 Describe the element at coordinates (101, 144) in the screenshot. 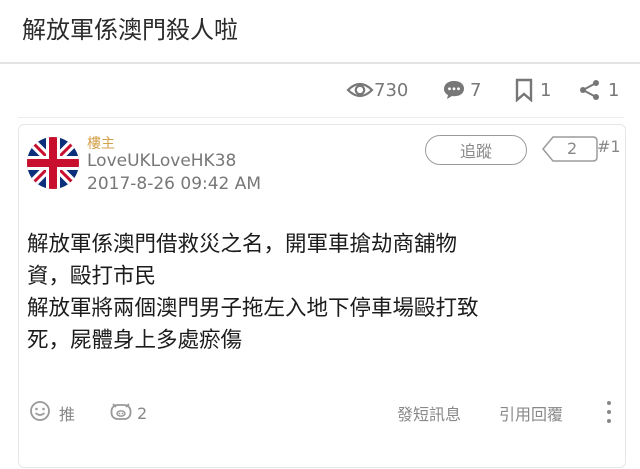

I see `author-role-label: 樓主` at that location.